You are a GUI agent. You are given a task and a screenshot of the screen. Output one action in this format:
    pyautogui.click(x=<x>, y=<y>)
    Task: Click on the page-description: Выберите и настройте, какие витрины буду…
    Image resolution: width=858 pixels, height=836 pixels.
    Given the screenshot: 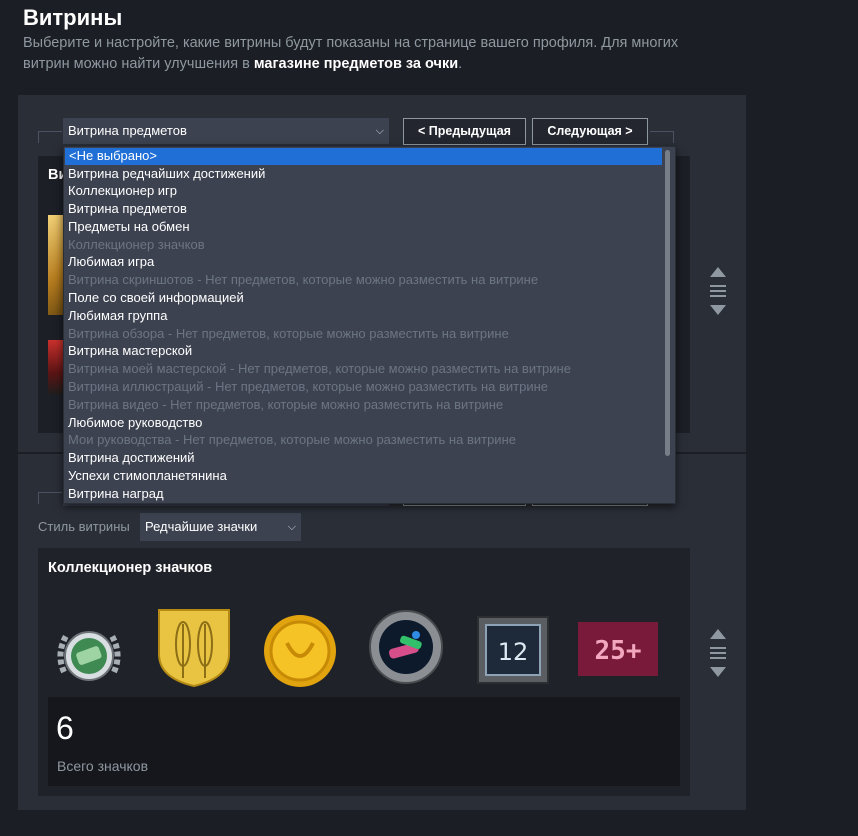 What is the action you would take?
    pyautogui.click(x=373, y=54)
    